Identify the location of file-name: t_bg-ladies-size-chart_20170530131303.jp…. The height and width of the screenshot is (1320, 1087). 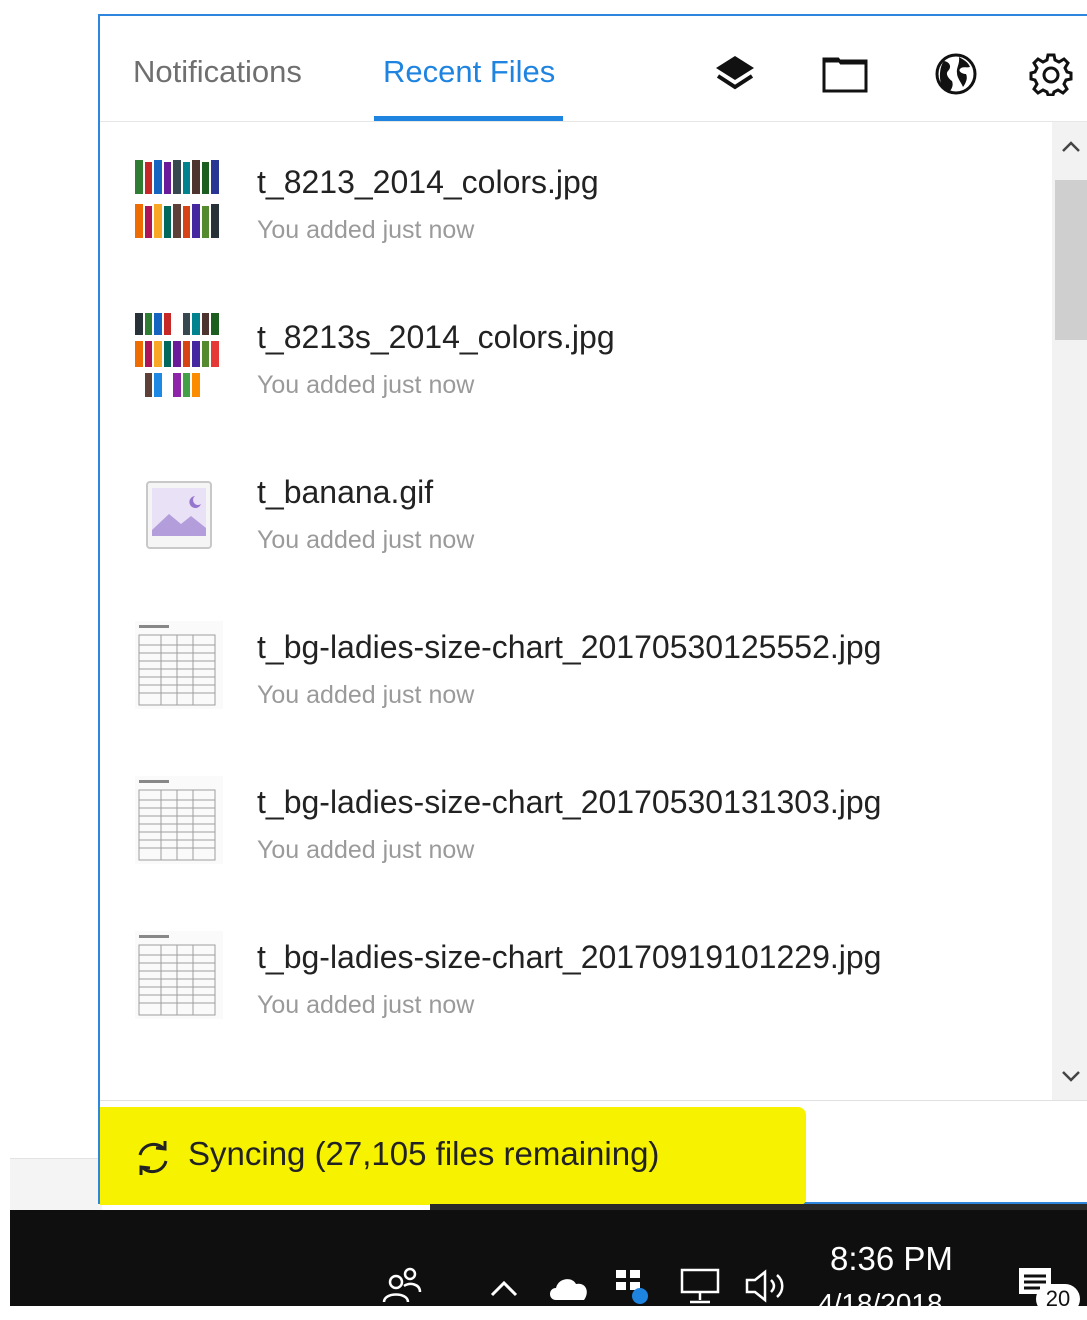
(569, 802).